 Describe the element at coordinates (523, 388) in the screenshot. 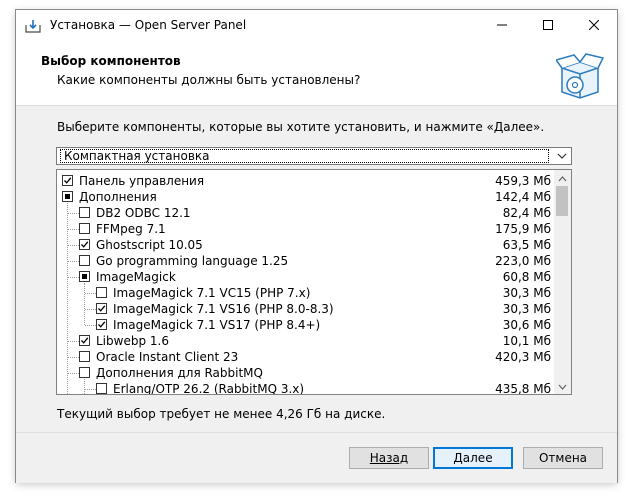

I see `component-size: 435,8 Мб` at that location.